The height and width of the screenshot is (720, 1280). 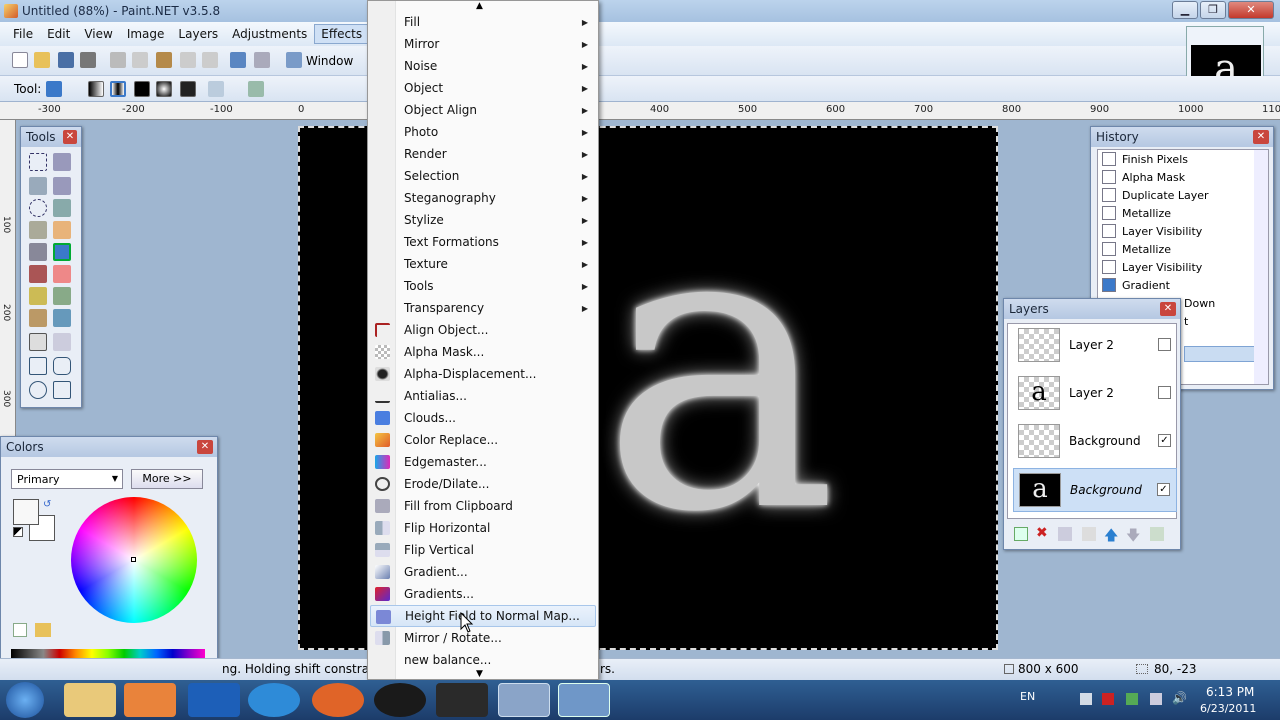 I want to click on gradient-diamond-icon, so click(x=142, y=89).